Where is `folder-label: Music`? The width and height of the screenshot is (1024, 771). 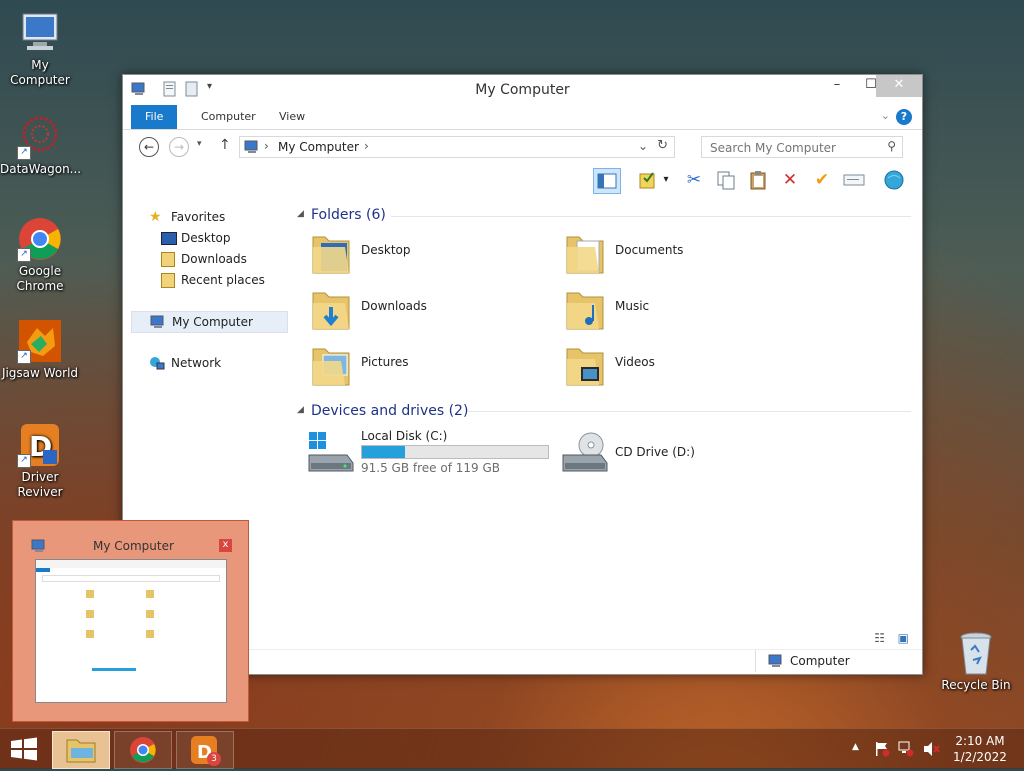 folder-label: Music is located at coordinates (632, 306).